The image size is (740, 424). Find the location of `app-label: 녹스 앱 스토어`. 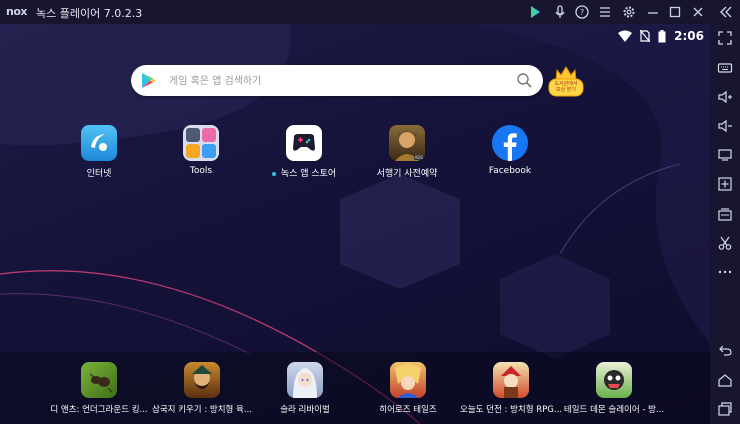

app-label: 녹스 앱 스토어 is located at coordinates (308, 174).